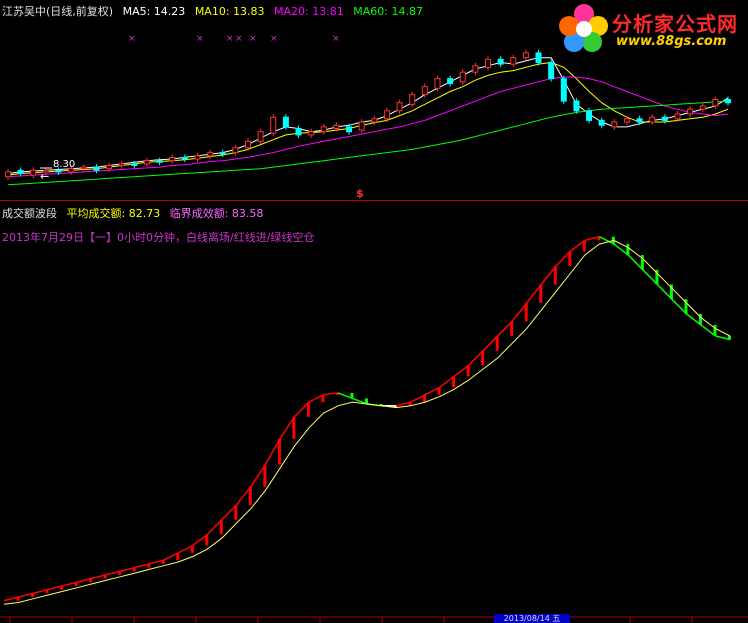 This screenshot has width=748, height=623. Describe the element at coordinates (29, 213) in the screenshot. I see `indicator-name: 成交额波段` at that location.